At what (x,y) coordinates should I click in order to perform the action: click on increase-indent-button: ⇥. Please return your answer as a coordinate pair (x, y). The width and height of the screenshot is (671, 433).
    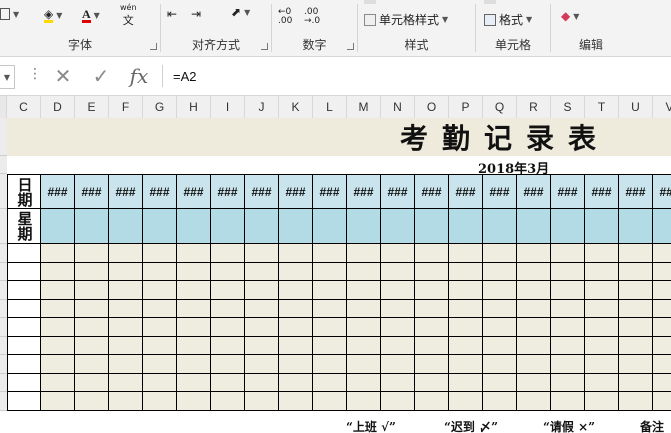
    Looking at the image, I should click on (196, 14).